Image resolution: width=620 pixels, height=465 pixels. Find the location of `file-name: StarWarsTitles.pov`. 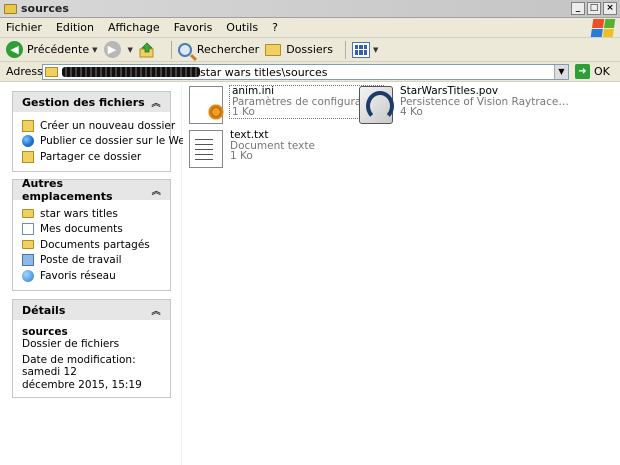

file-name: StarWarsTitles.pov is located at coordinates (449, 91).